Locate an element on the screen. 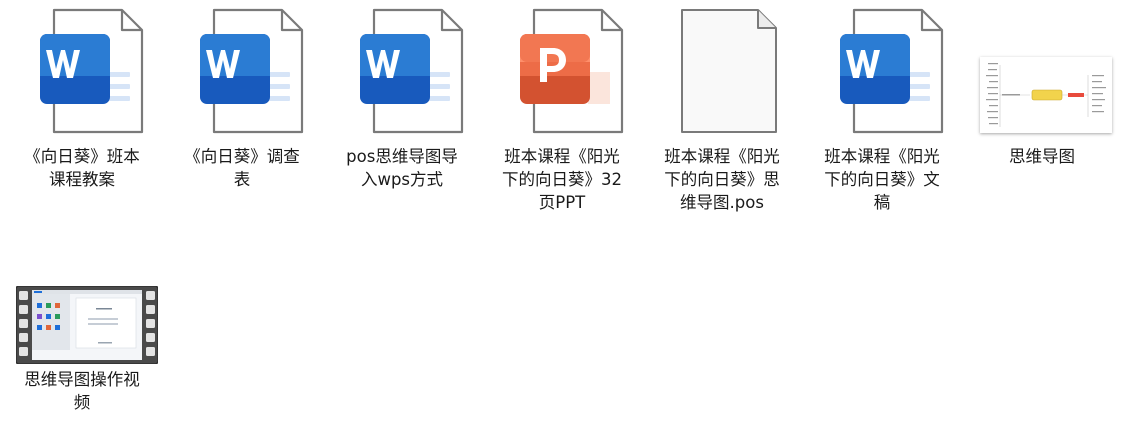 The width and height of the screenshot is (1122, 432). file-item-word-1: 《向日葵》班本课程教案 is located at coordinates (82, 100).